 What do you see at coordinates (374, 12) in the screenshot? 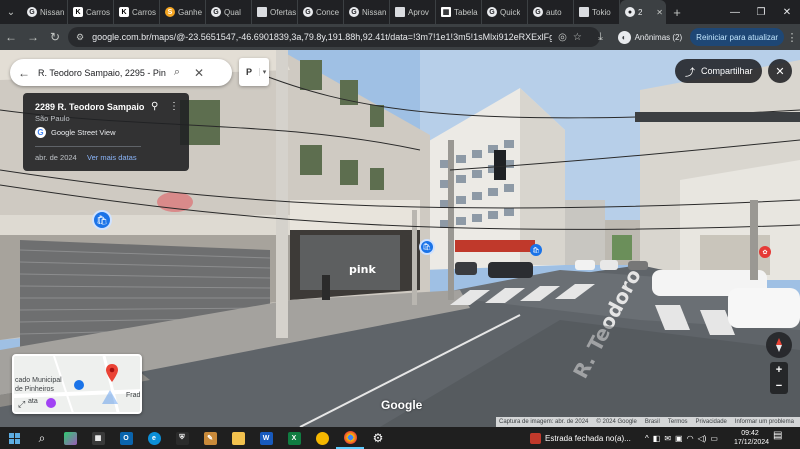
I see `tab-title: Nissan` at bounding box center [374, 12].